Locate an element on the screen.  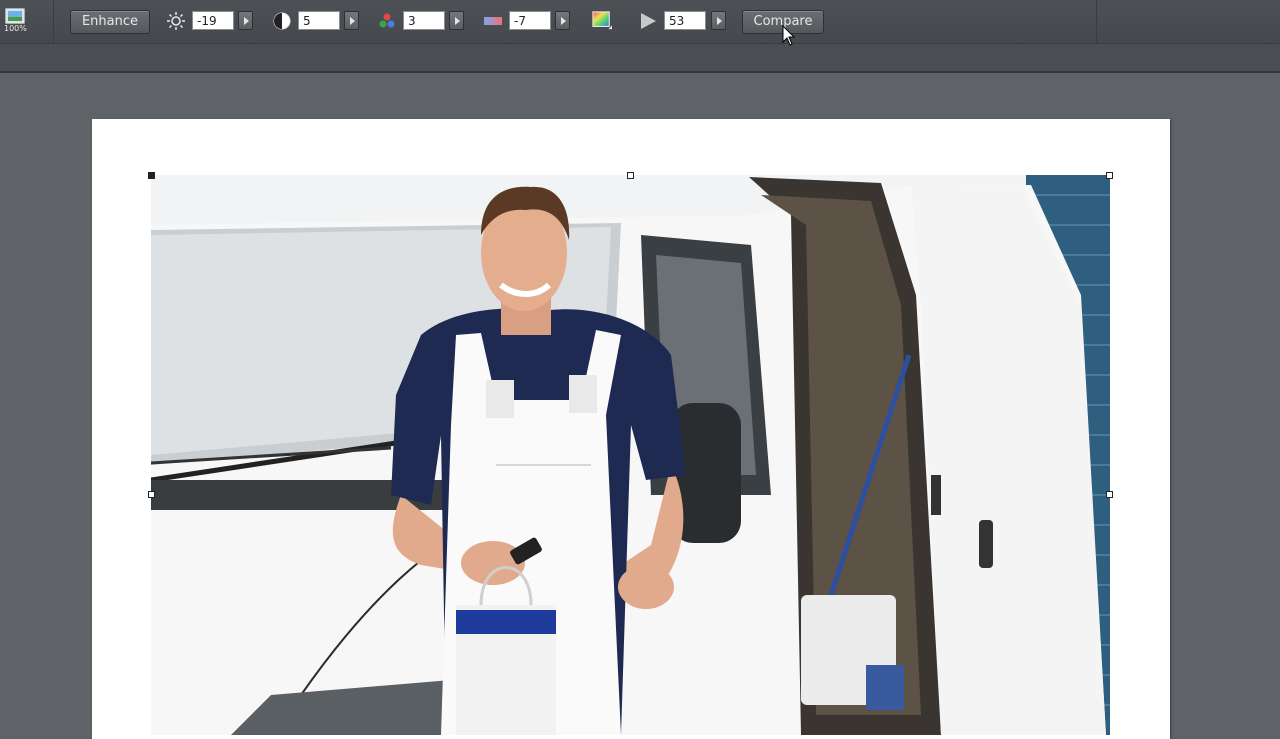
saturation-input: 3 is located at coordinates (424, 20).